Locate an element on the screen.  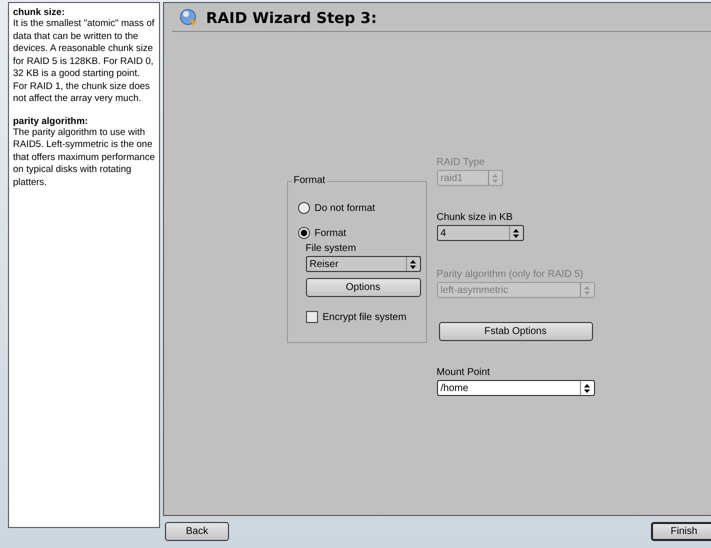
radio-label: Format is located at coordinates (330, 233).